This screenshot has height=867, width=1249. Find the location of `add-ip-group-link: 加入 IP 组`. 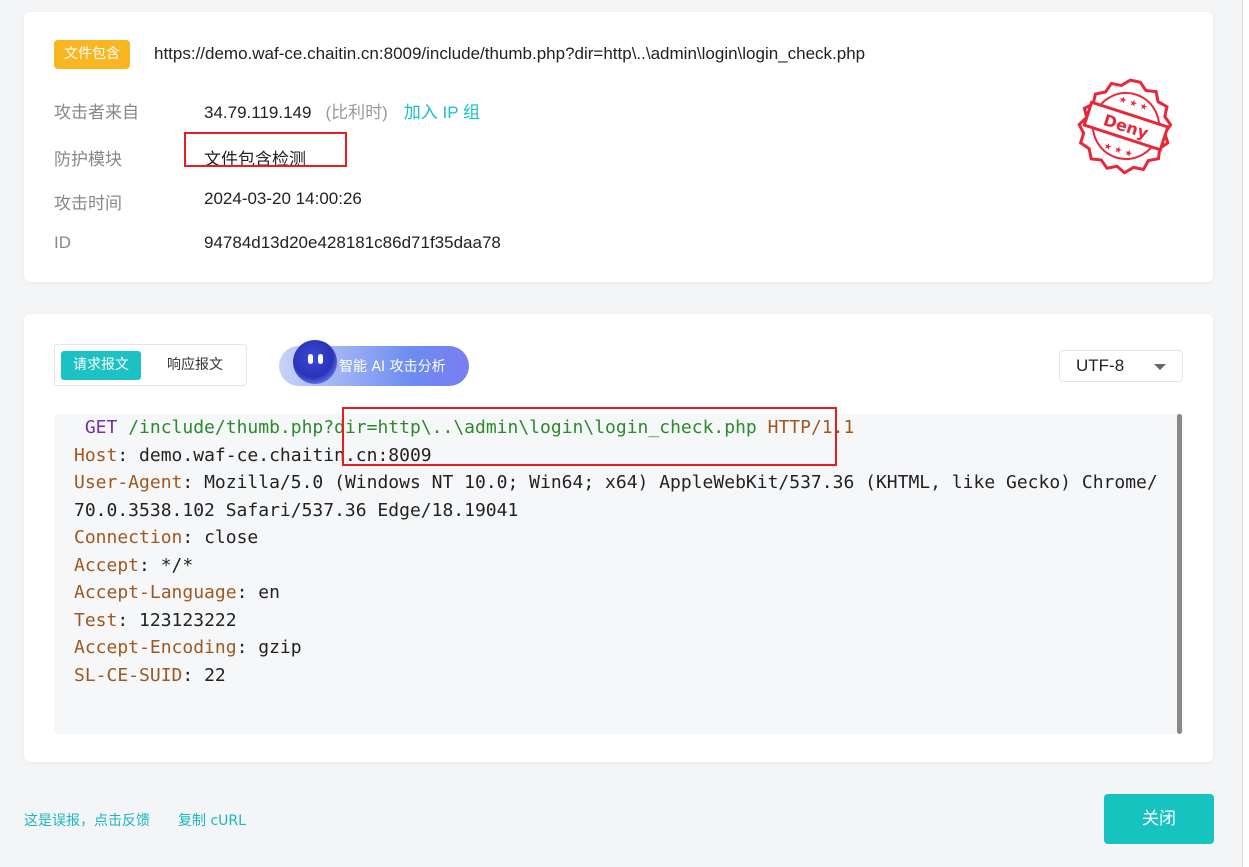

add-ip-group-link: 加入 IP 组 is located at coordinates (442, 112).